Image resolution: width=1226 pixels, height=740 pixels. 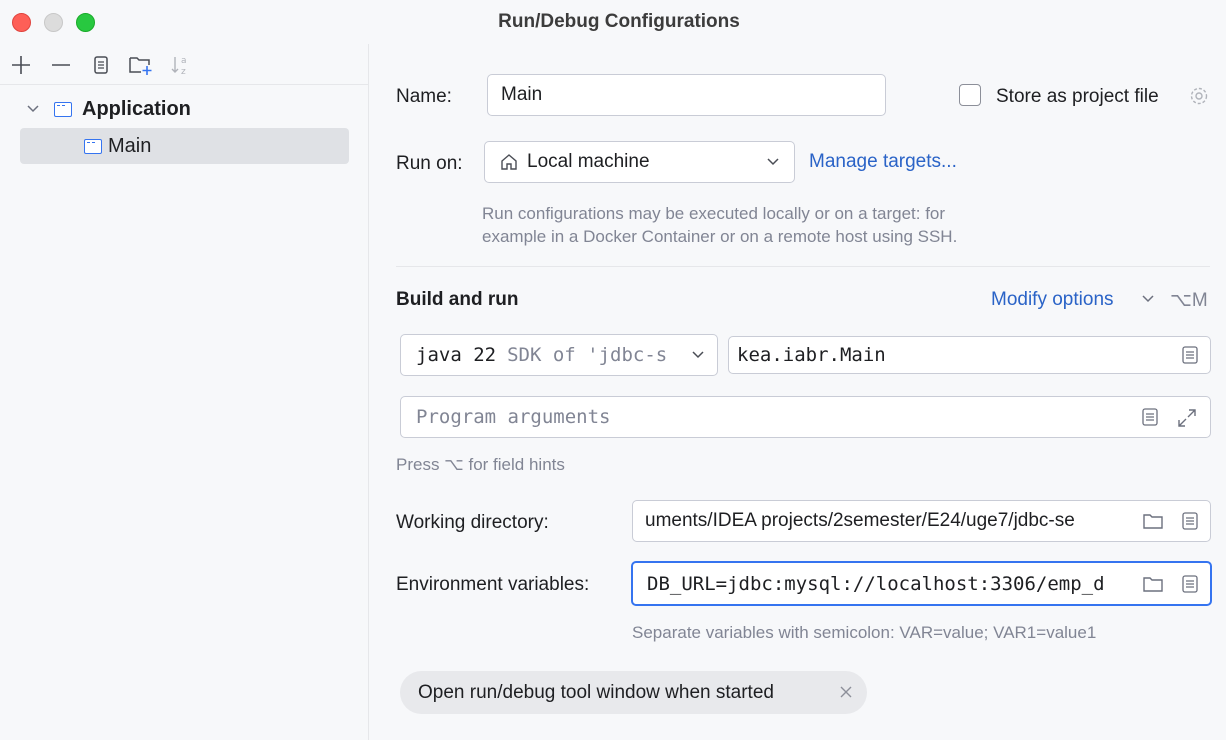 What do you see at coordinates (619, 21) in the screenshot?
I see `window-title: Run/Debug Configurations` at bounding box center [619, 21].